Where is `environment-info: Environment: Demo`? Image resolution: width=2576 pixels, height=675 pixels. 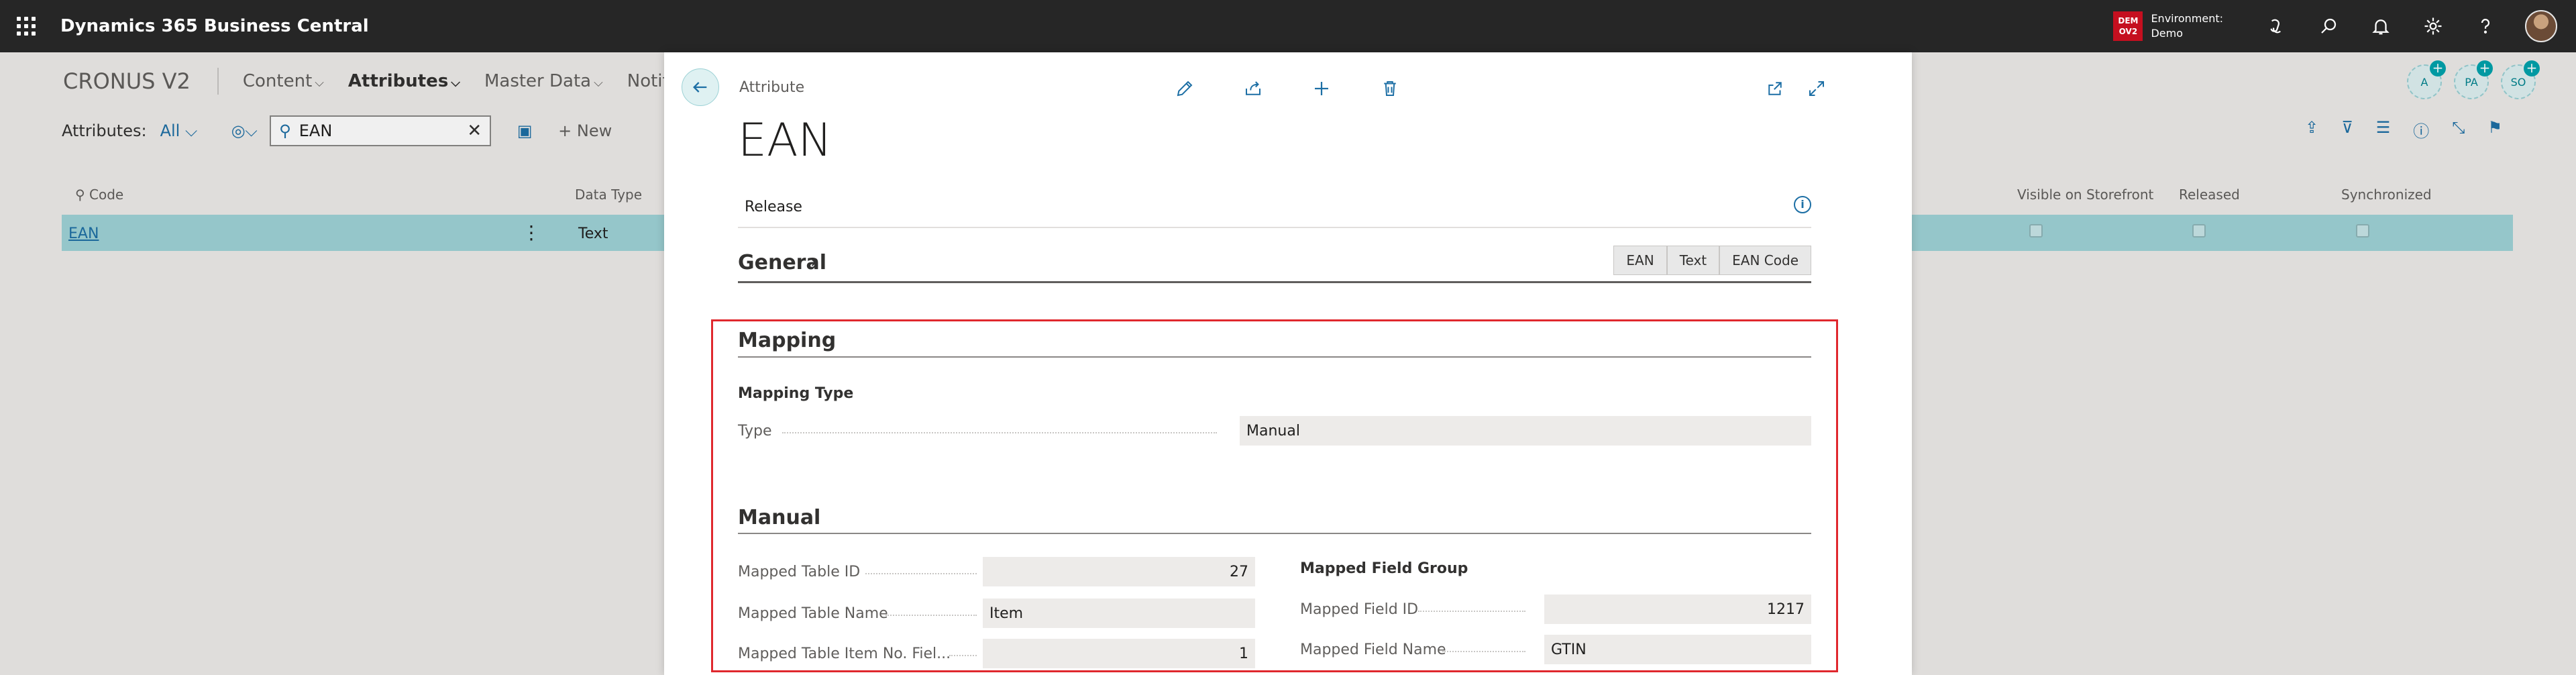 environment-info: Environment: Demo is located at coordinates (2187, 26).